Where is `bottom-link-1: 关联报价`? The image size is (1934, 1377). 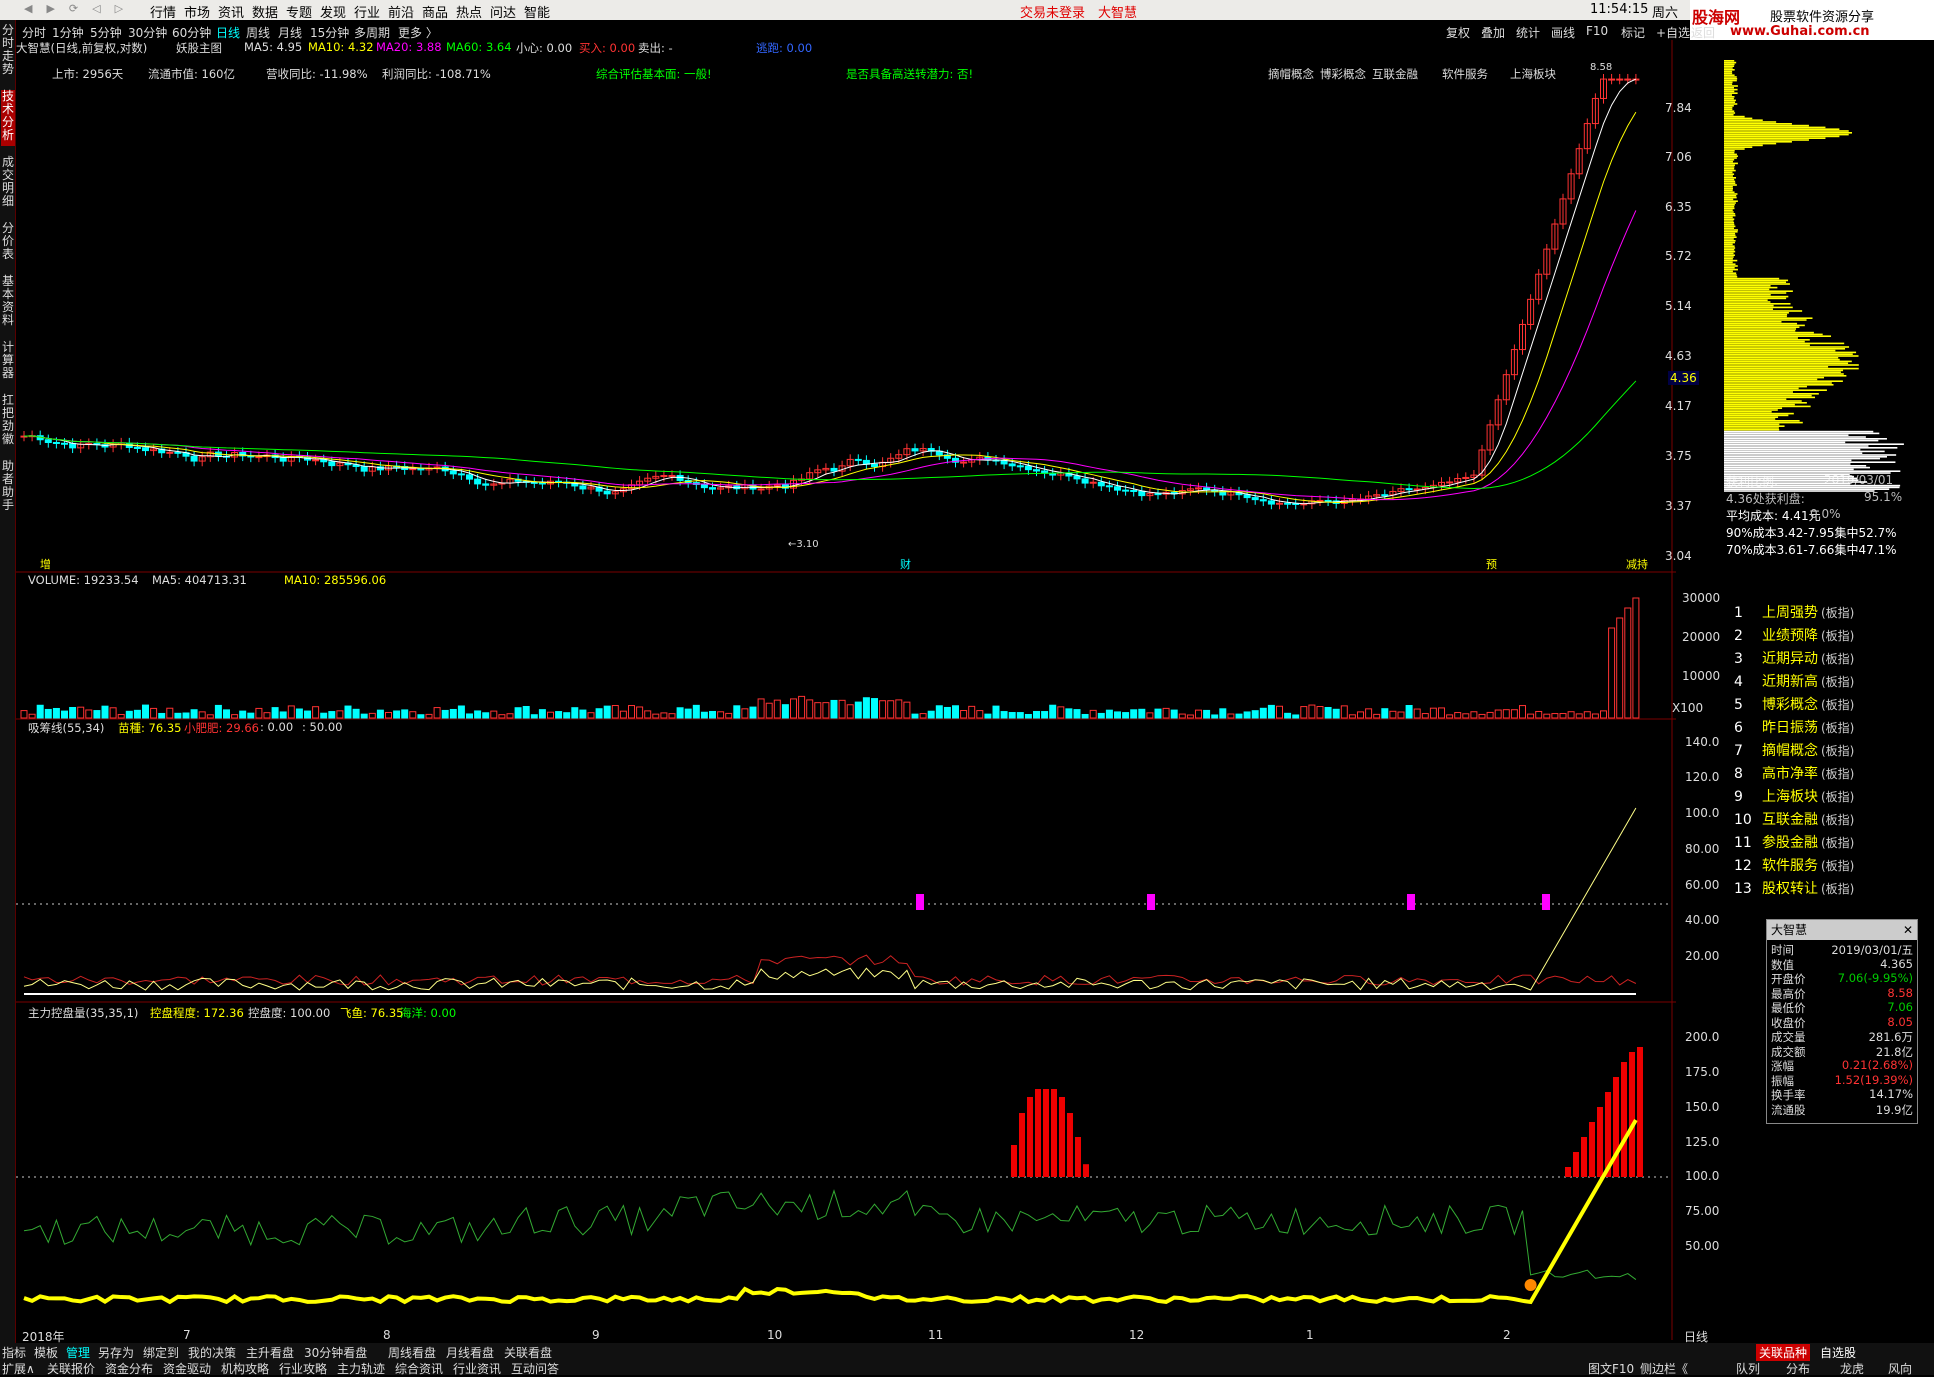 bottom-link-1: 关联报价 is located at coordinates (71, 1368).